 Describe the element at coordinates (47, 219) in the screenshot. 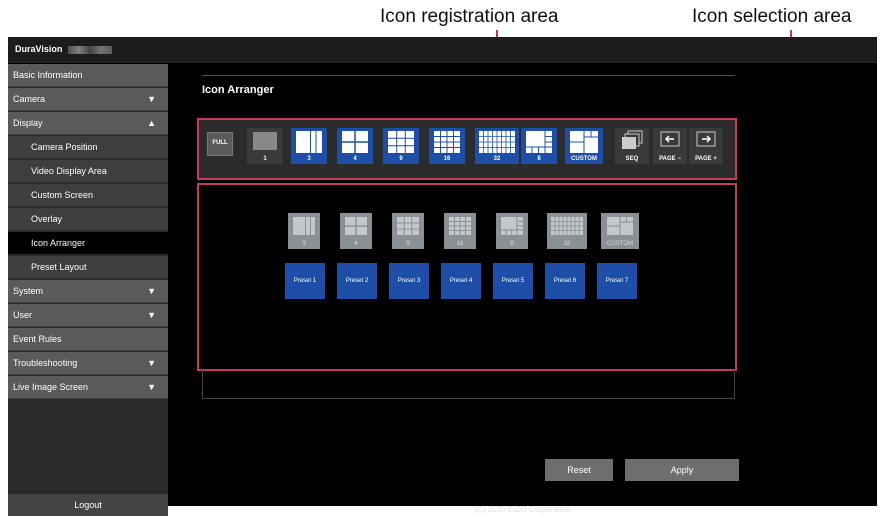

I see `sidebar-item-label: Overlay` at that location.